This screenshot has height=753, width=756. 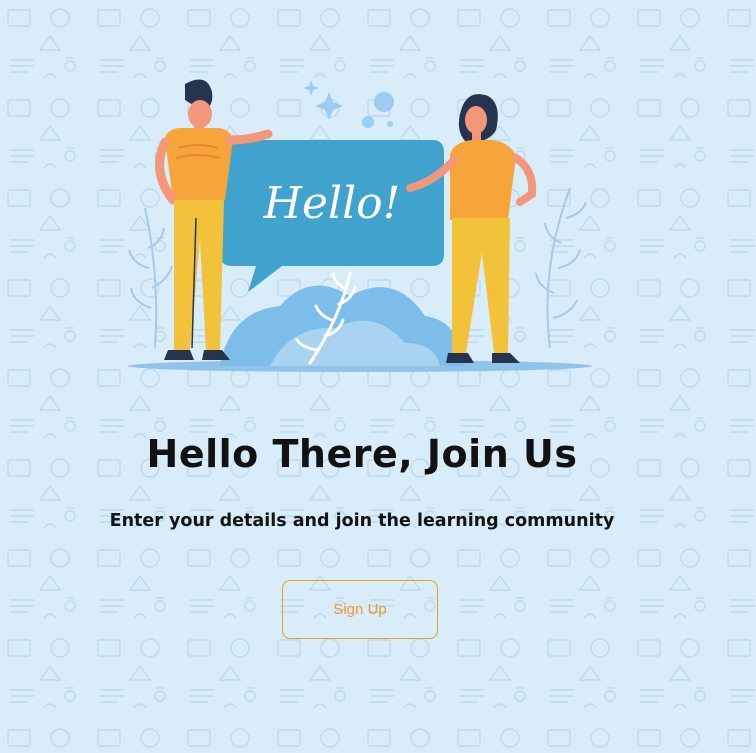 What do you see at coordinates (332, 203) in the screenshot?
I see `bubble-hello-text: Hello!` at bounding box center [332, 203].